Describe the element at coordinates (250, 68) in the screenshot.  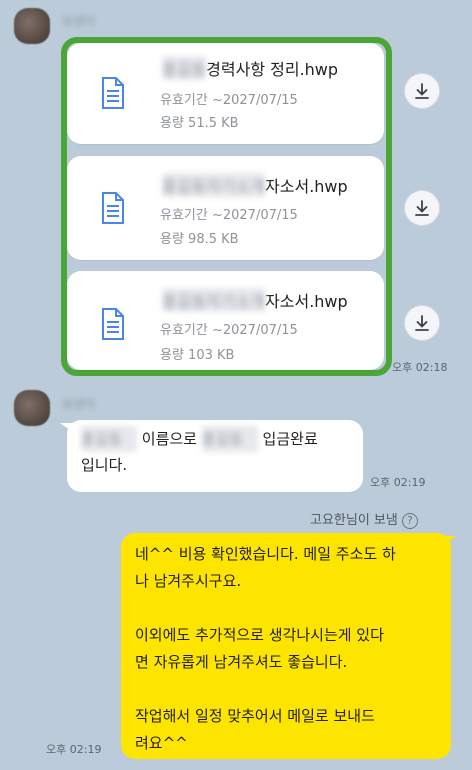
I see `file-name: 홍길동경력사항 정리.hwp` at that location.